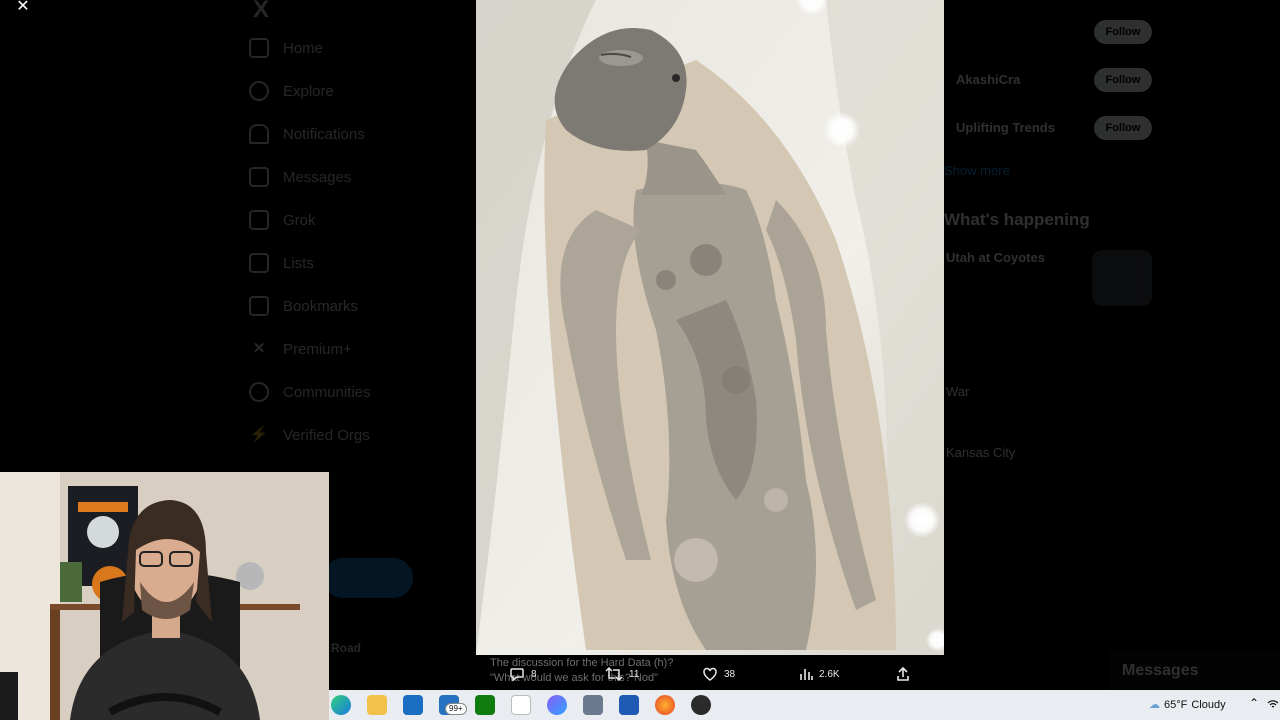  Describe the element at coordinates (413, 705) in the screenshot. I see `store-icon` at that location.